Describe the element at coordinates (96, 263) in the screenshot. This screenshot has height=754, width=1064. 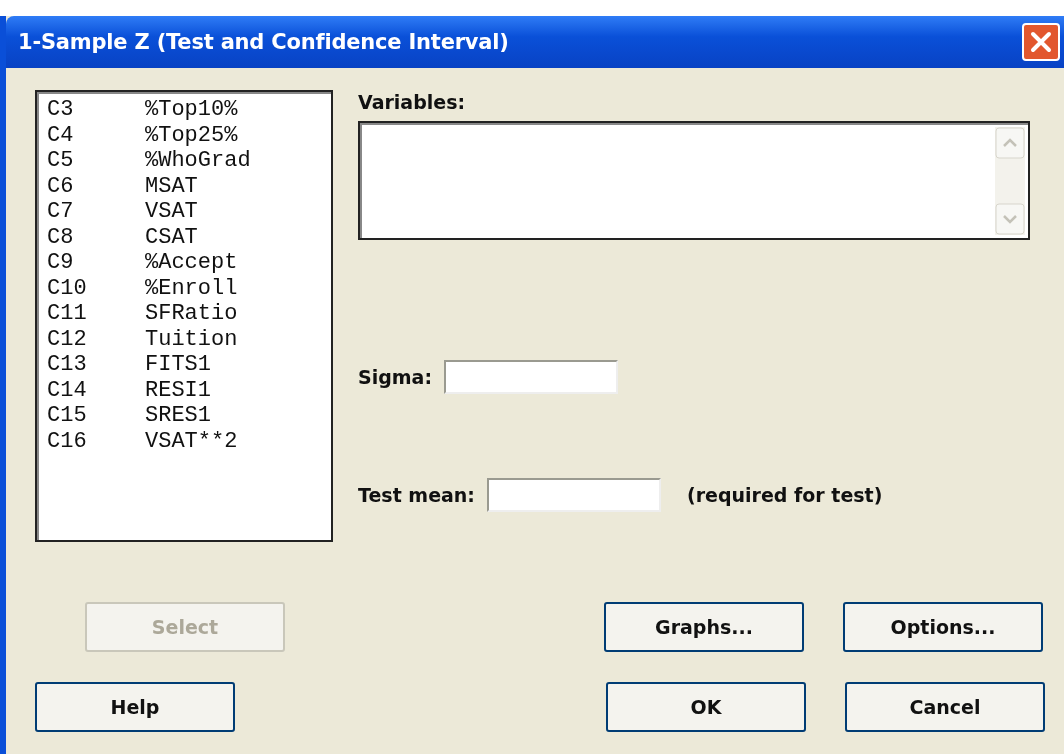
I see `column-number: C9` at that location.